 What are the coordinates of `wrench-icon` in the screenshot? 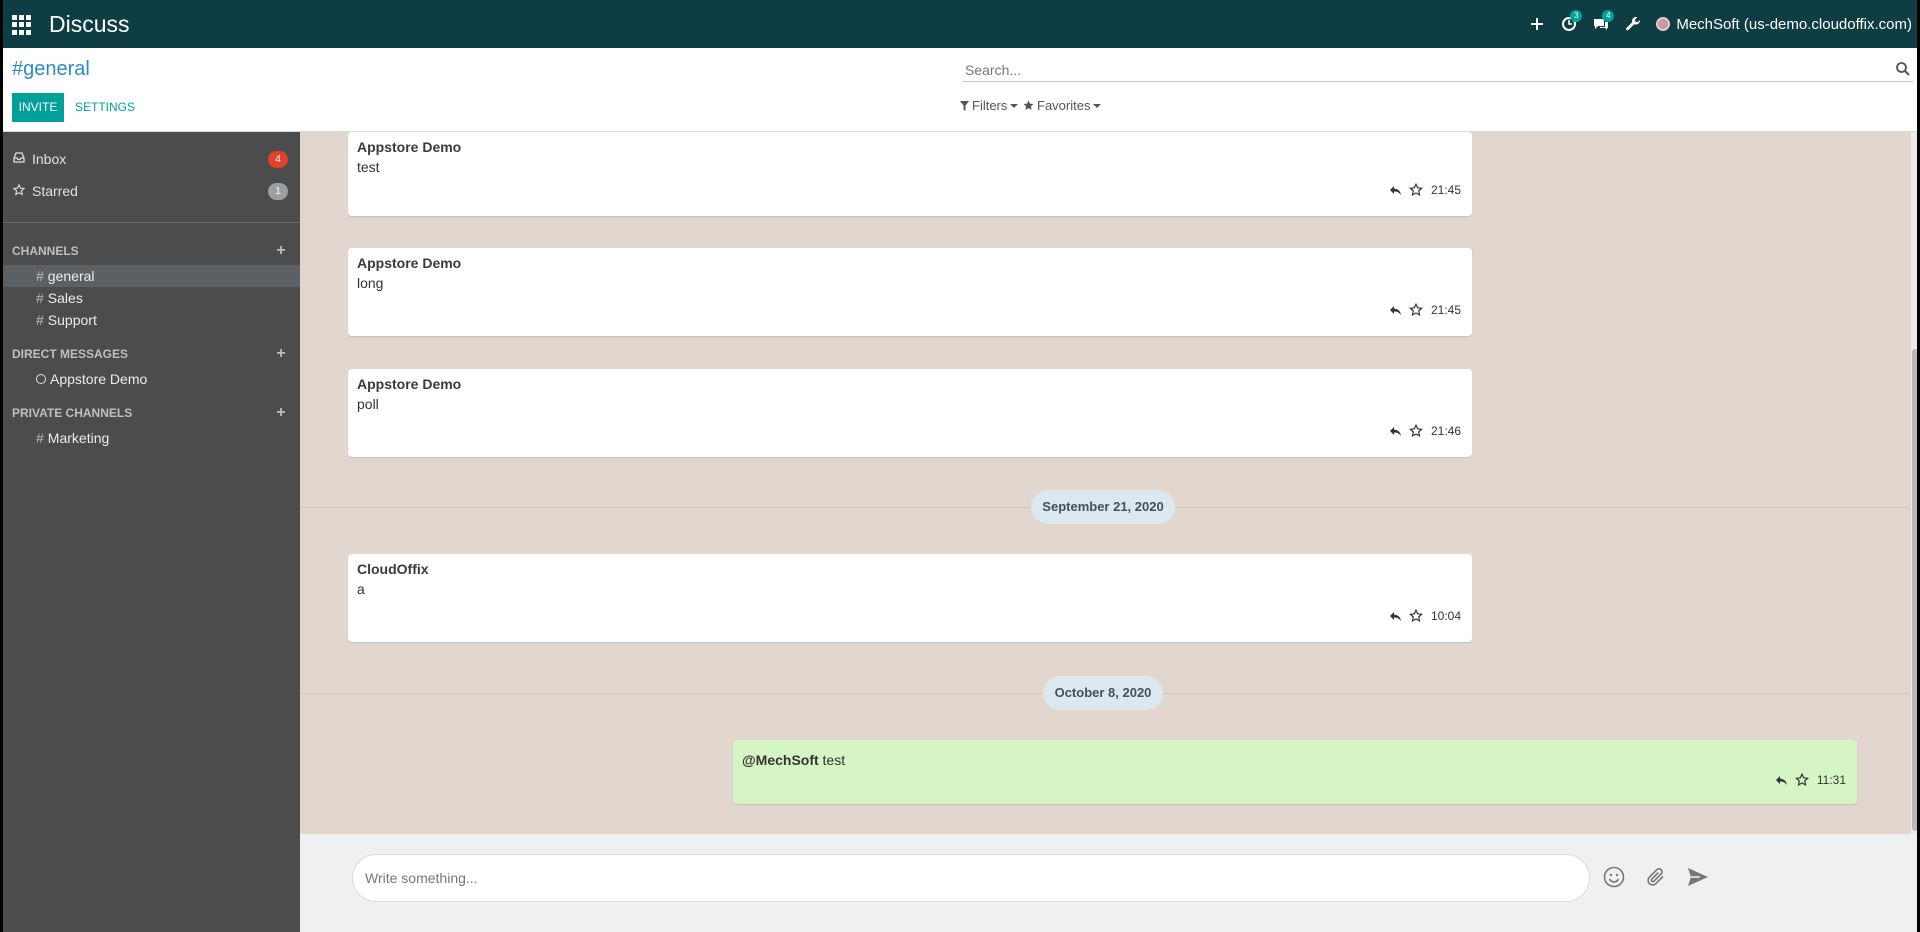 It's located at (1633, 24).